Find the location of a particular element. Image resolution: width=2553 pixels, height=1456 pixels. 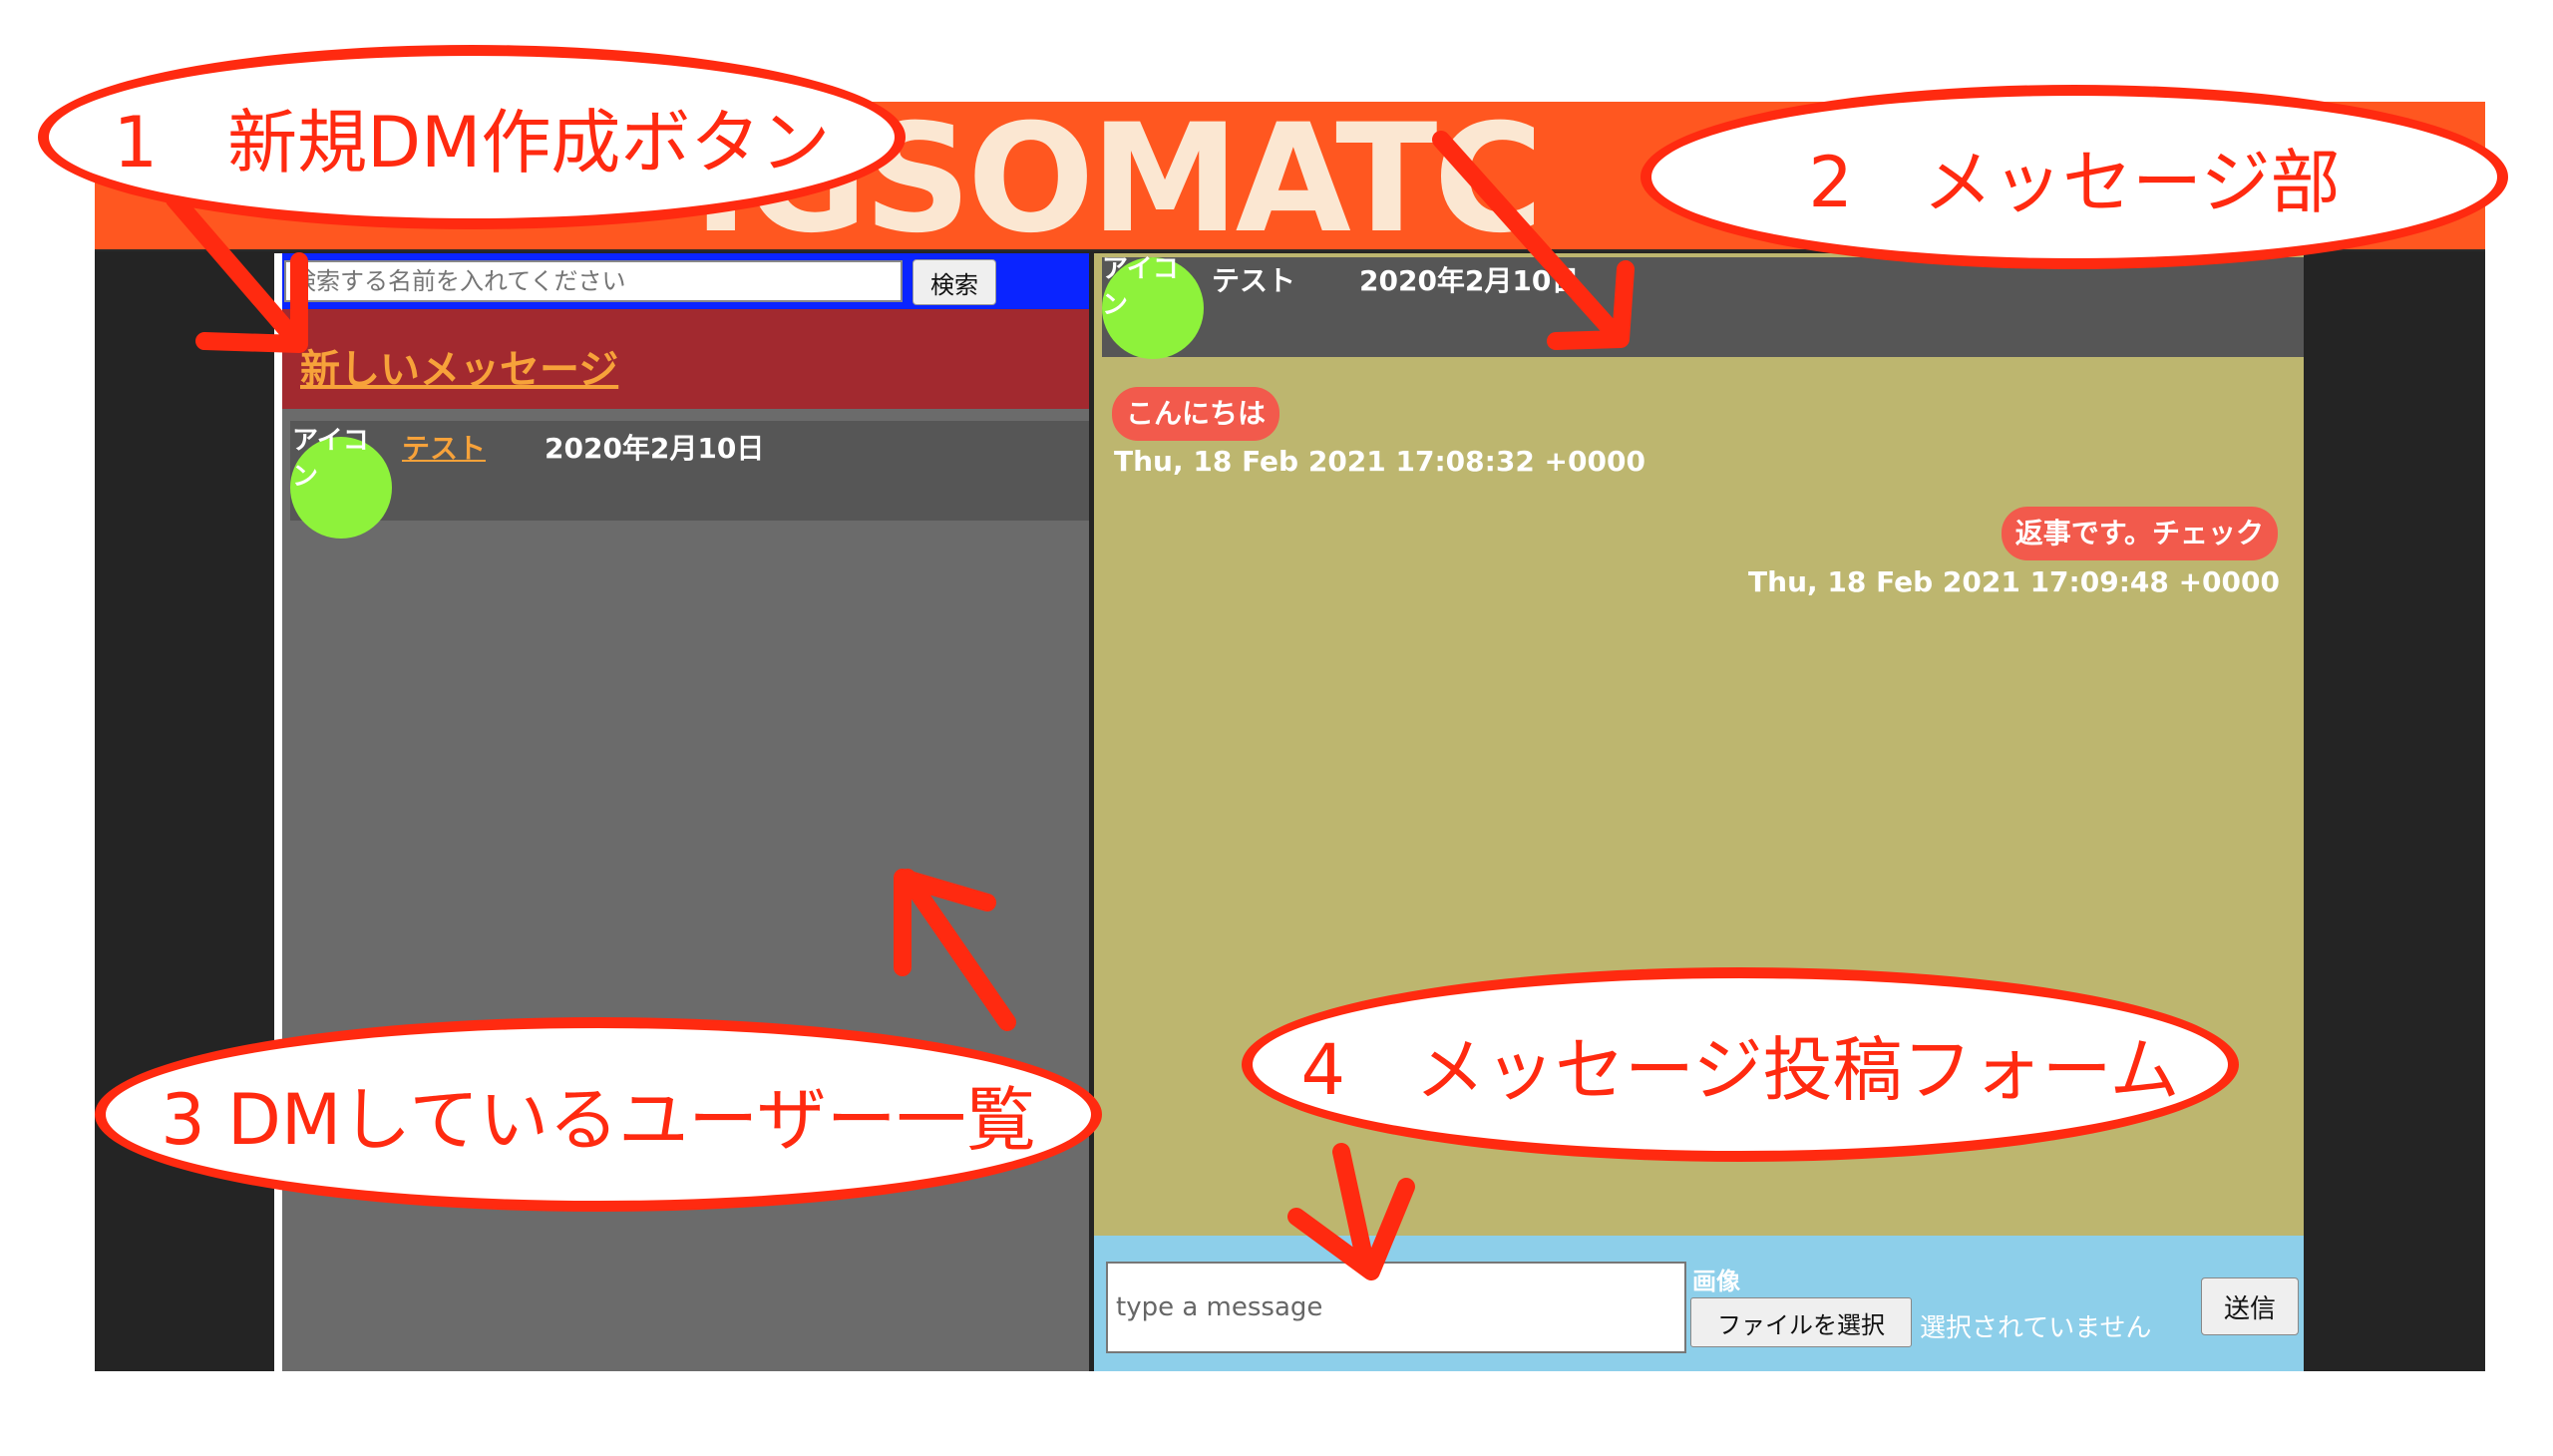

annotation-number: 2 is located at coordinates (1831, 182).